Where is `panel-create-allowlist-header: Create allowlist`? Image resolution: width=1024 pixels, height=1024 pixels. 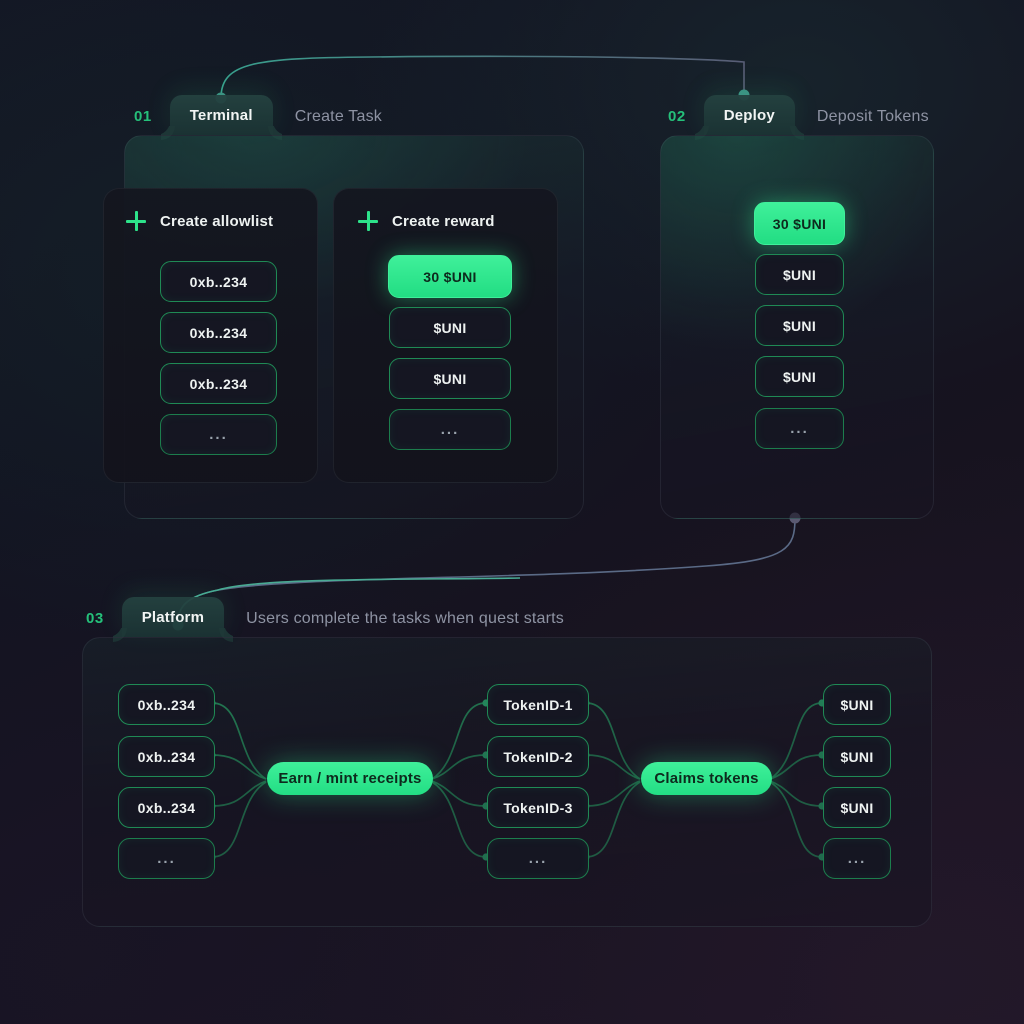 panel-create-allowlist-header: Create allowlist is located at coordinates (199, 221).